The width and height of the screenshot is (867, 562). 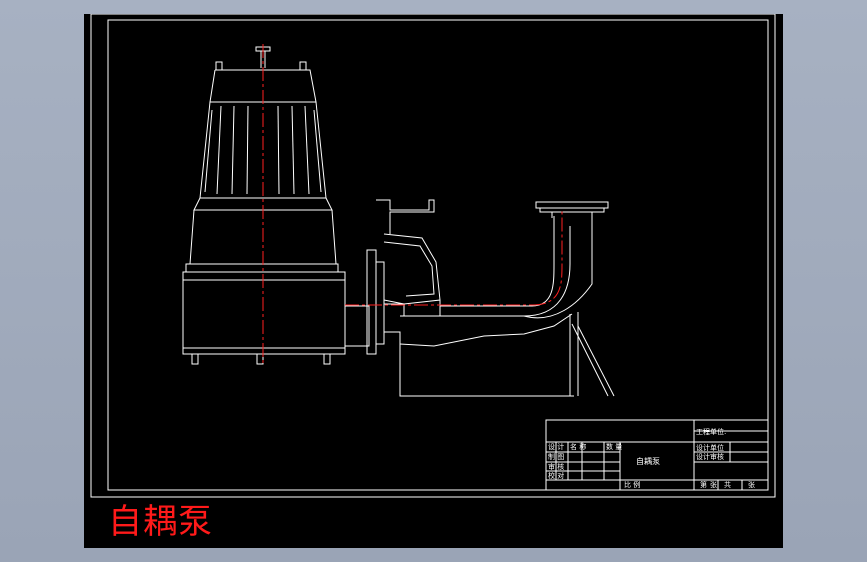 What do you see at coordinates (657, 455) in the screenshot?
I see `title-block` at bounding box center [657, 455].